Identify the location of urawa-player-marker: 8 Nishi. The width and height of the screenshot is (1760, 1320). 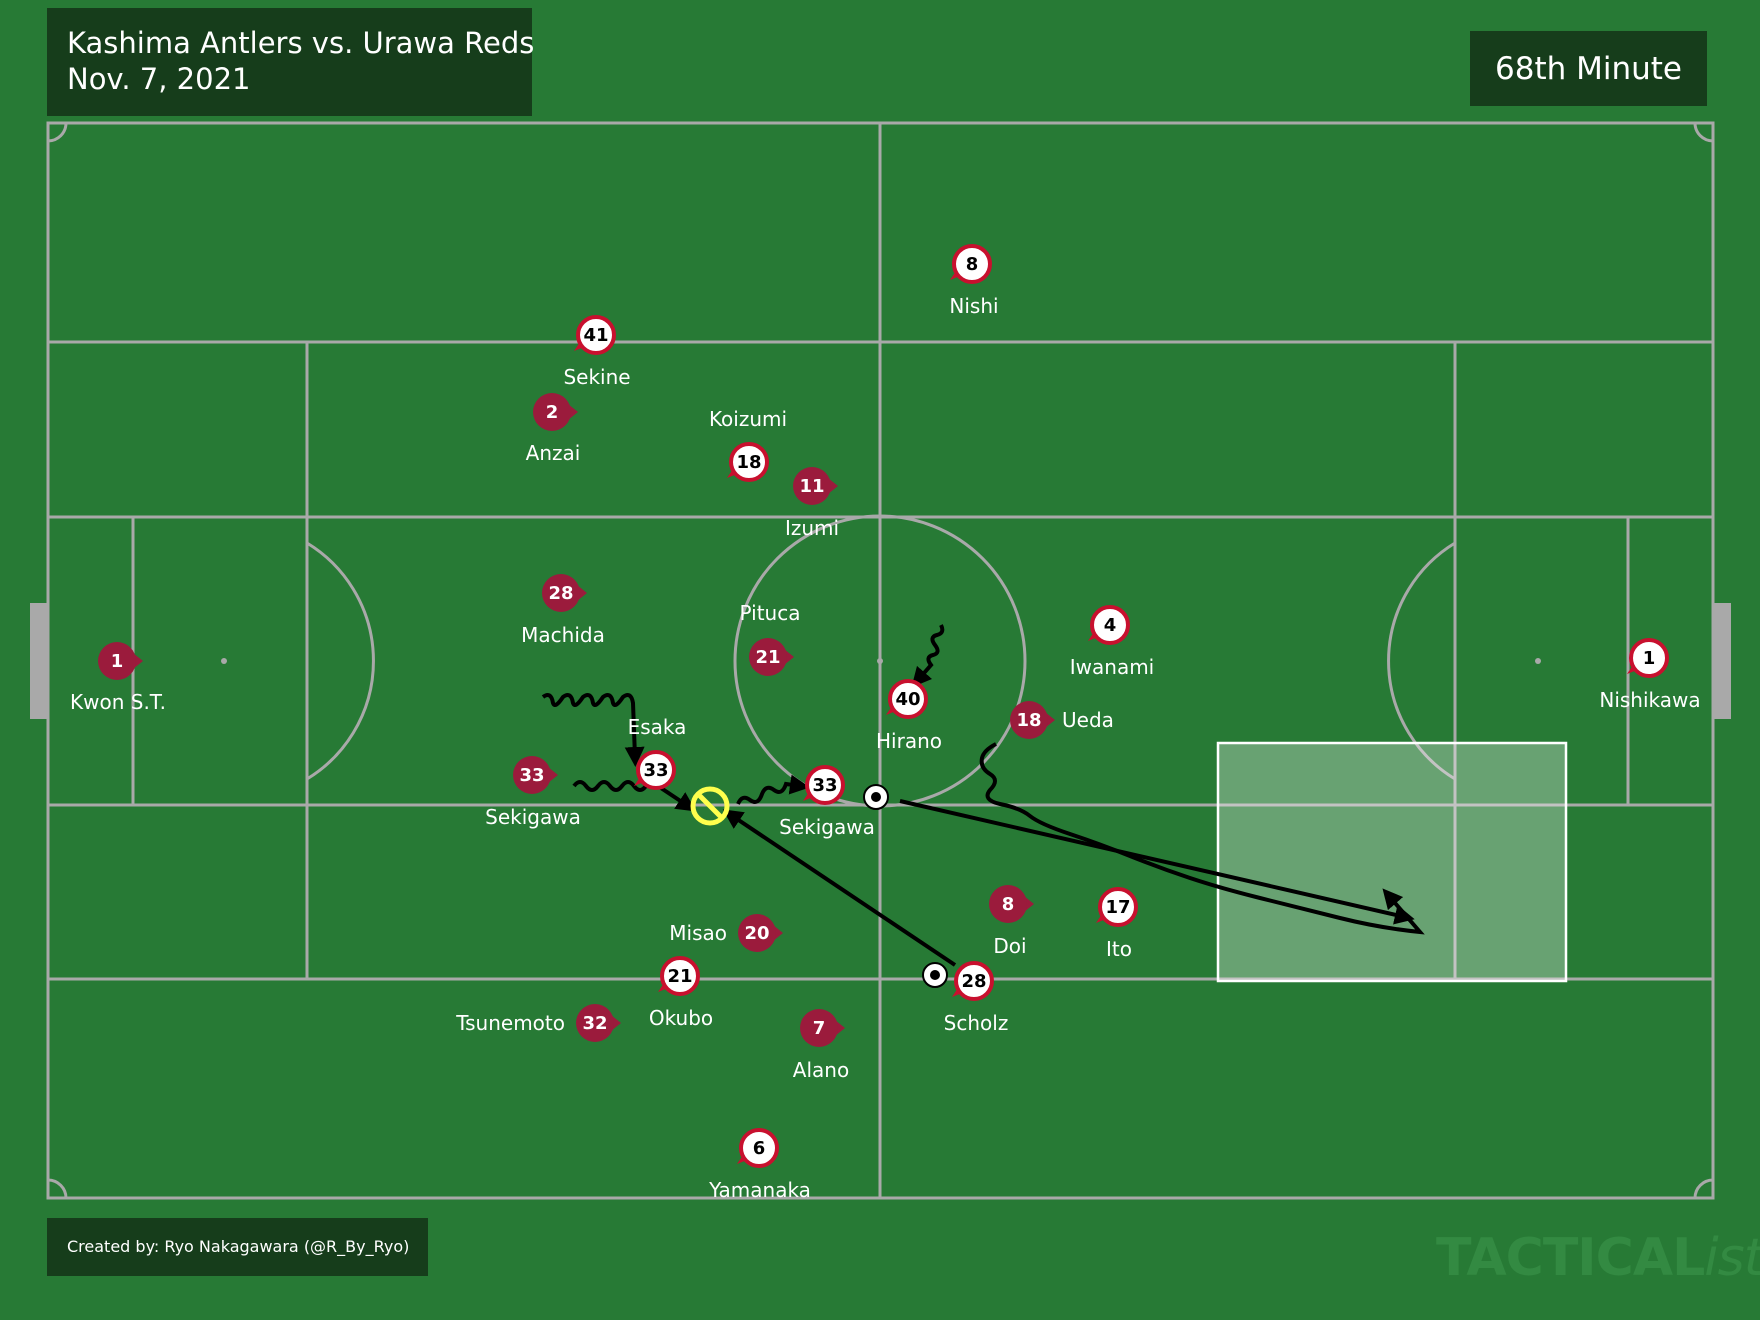
(974, 281).